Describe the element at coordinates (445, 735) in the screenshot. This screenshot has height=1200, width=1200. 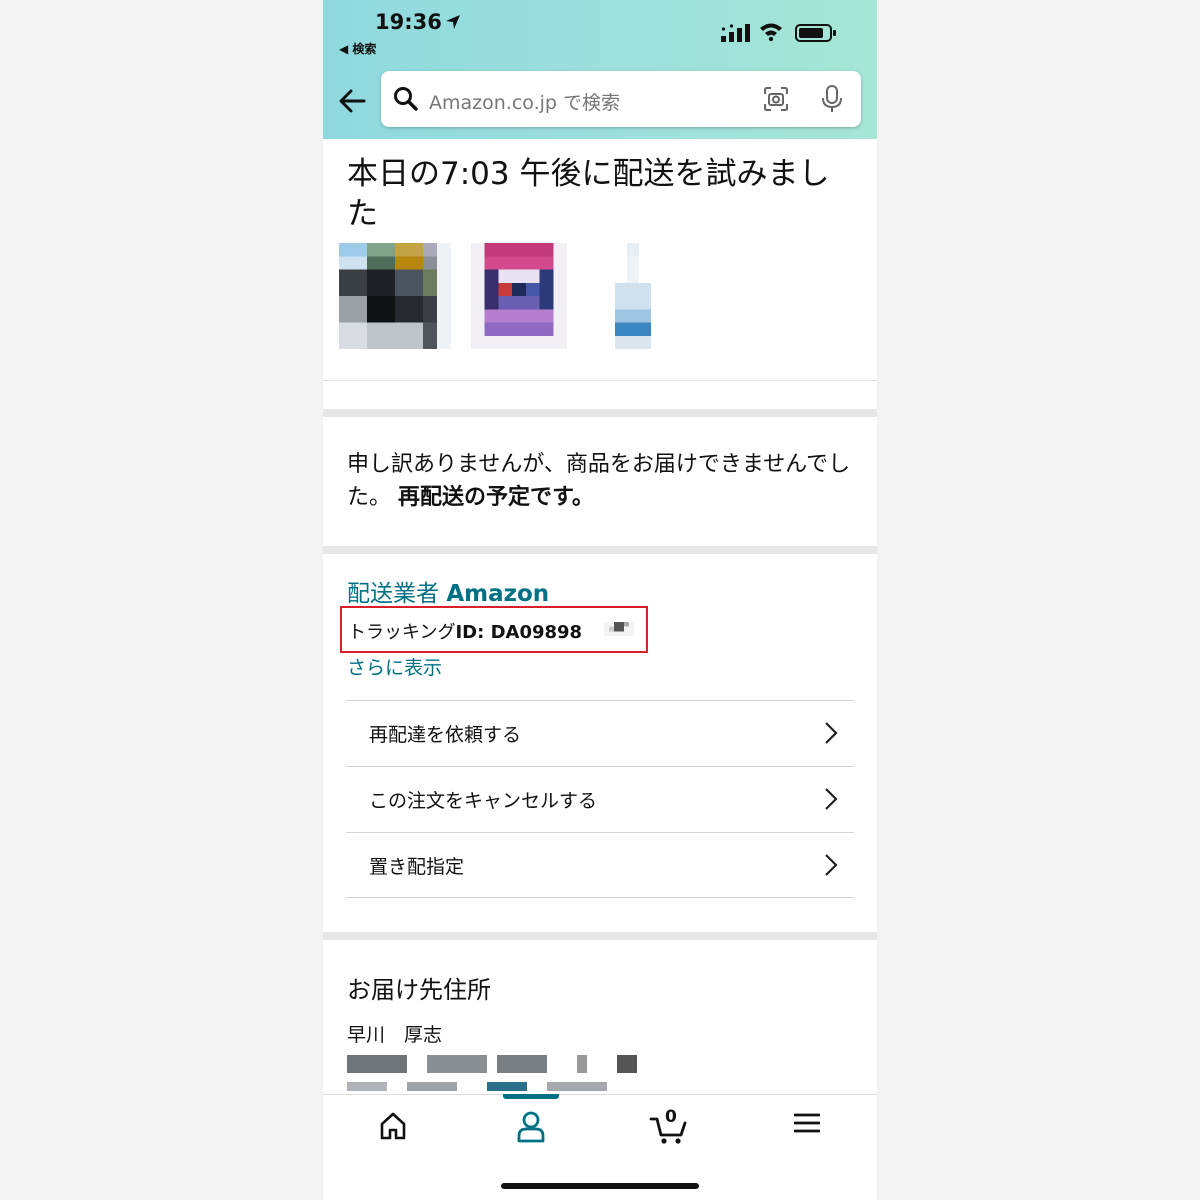
I see `action-label: 再配達を依頼する` at that location.